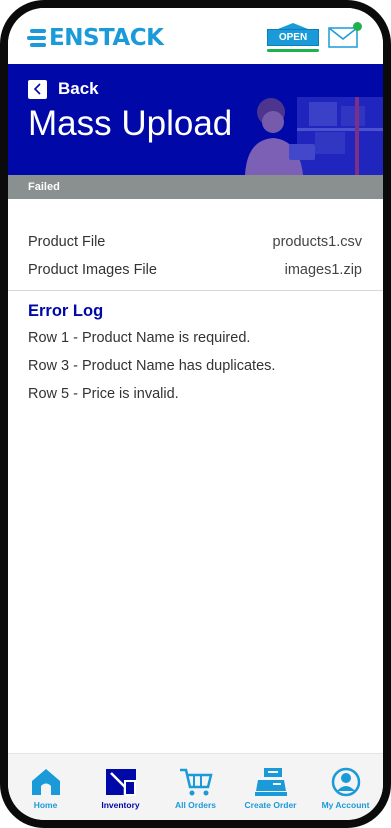 Image resolution: width=391 pixels, height=828 pixels. Describe the element at coordinates (270, 805) in the screenshot. I see `nav-label: Create Order` at that location.